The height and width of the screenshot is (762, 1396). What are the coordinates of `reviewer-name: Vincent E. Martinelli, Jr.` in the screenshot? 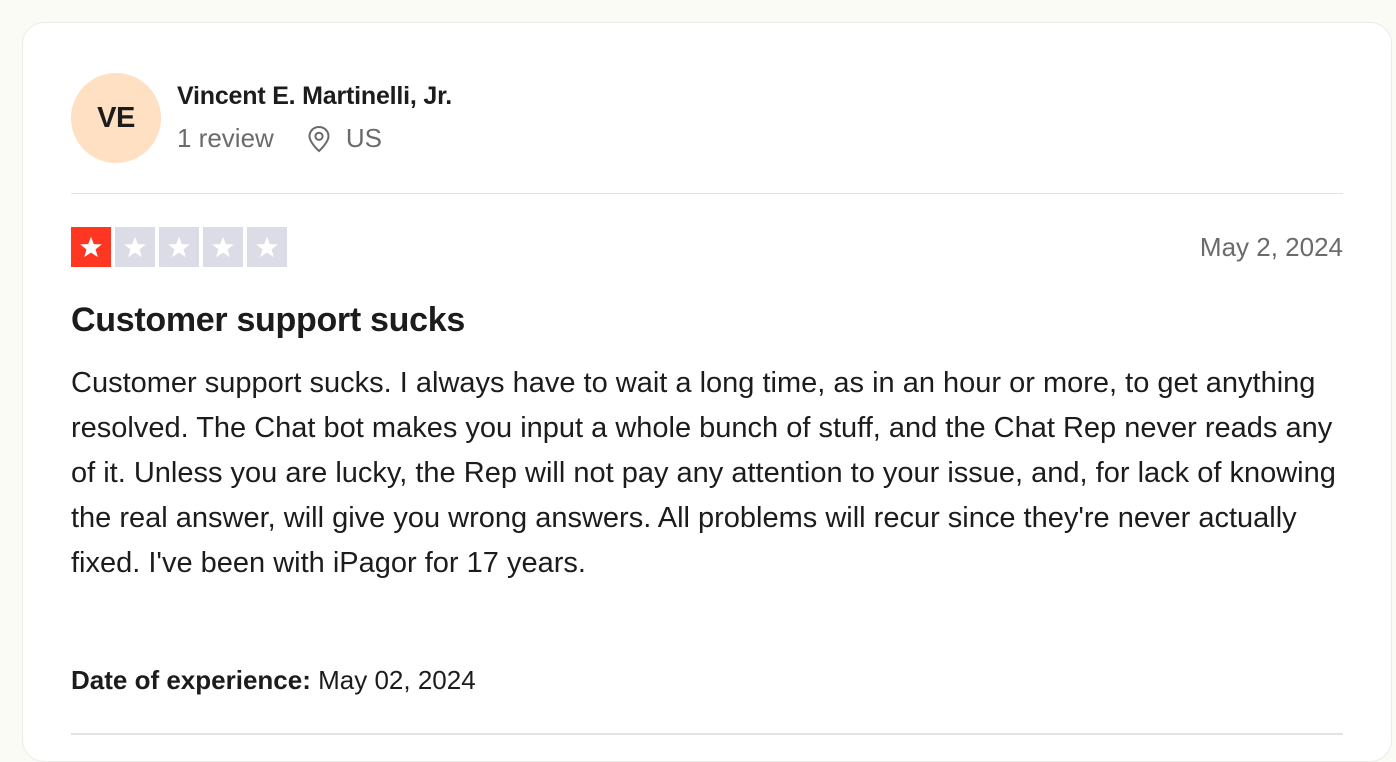 It's located at (314, 96).